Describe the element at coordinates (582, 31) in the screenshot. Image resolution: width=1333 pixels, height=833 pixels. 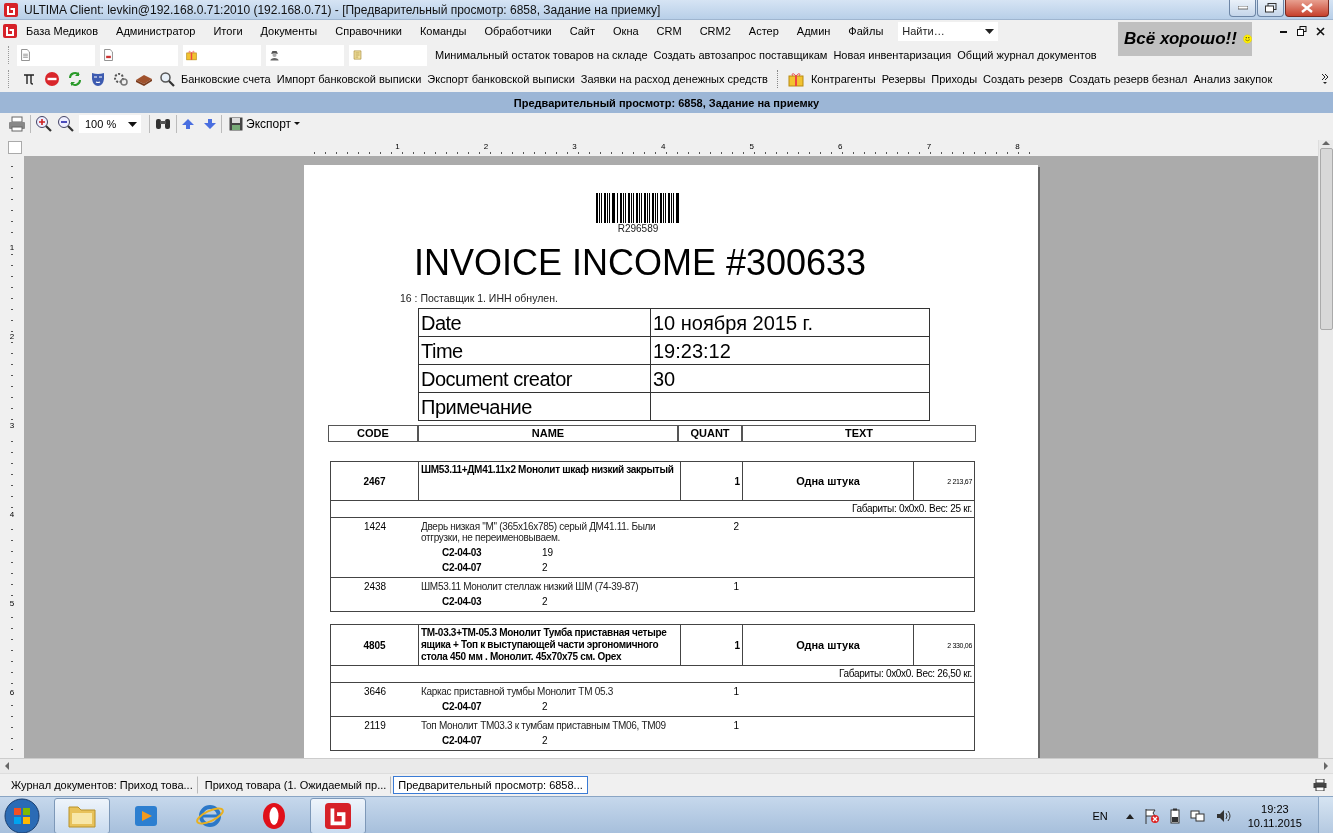
I see `menu-item: Сайт` at that location.